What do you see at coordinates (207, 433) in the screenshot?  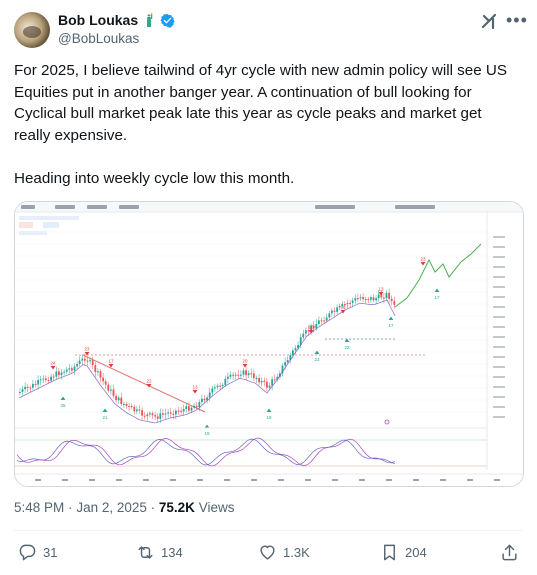 I see `chart-cycle-label: 19` at bounding box center [207, 433].